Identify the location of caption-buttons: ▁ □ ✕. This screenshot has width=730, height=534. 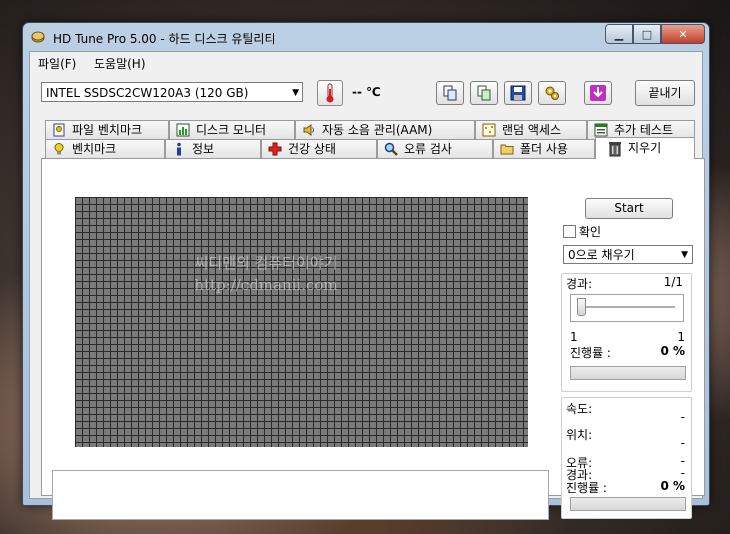
(655, 34).